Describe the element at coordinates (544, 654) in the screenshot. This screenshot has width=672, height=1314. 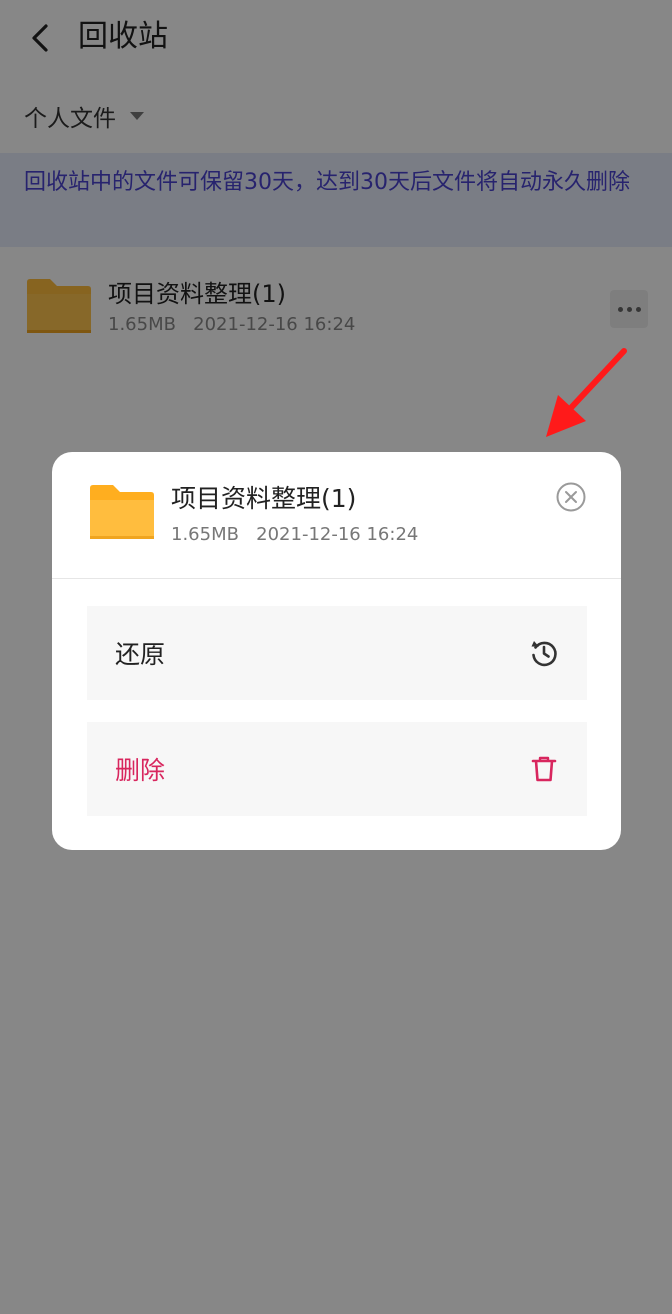
I see `history-restore-icon` at that location.